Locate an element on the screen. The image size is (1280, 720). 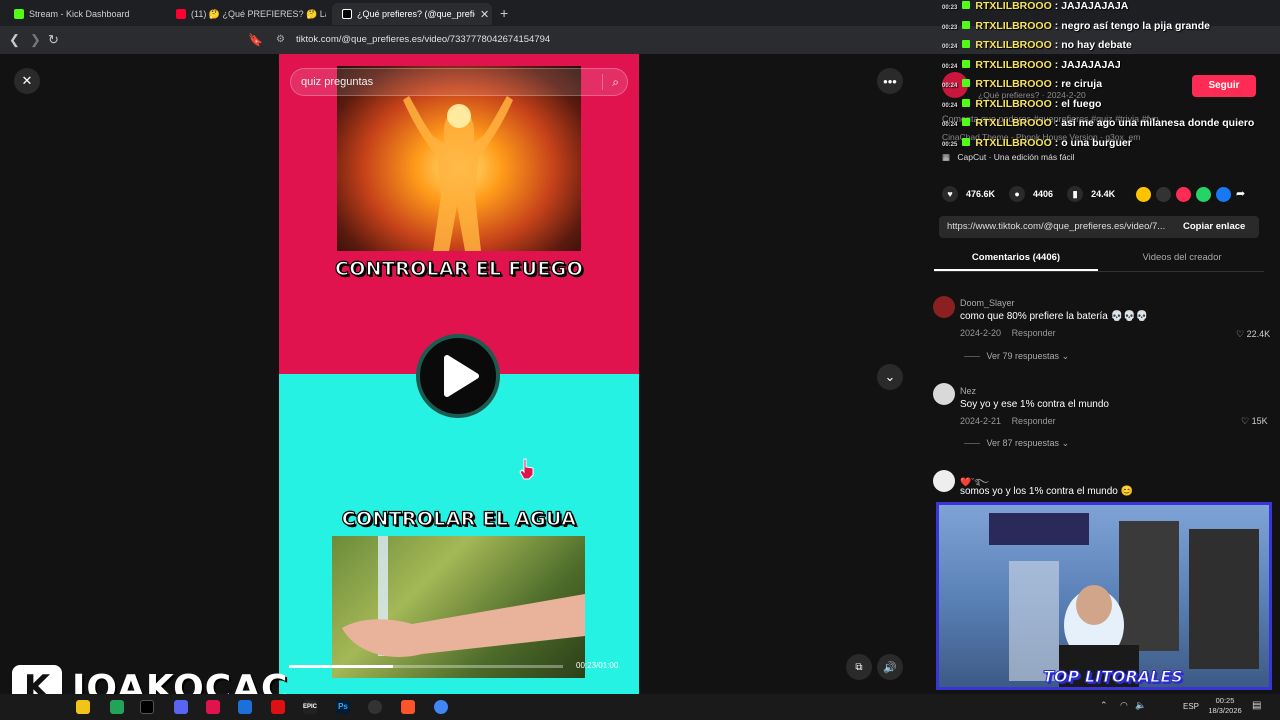
webcam-scene is located at coordinates (1124, 600).